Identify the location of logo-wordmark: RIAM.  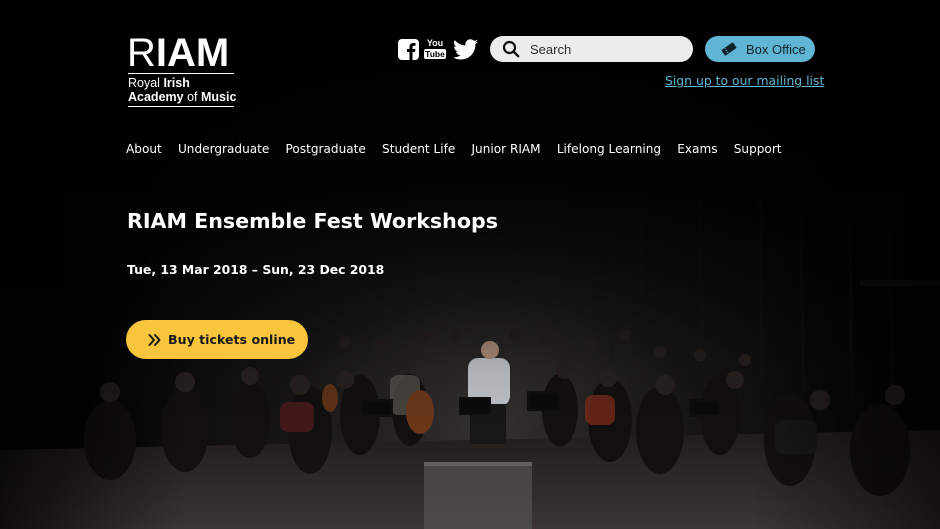
(182, 53).